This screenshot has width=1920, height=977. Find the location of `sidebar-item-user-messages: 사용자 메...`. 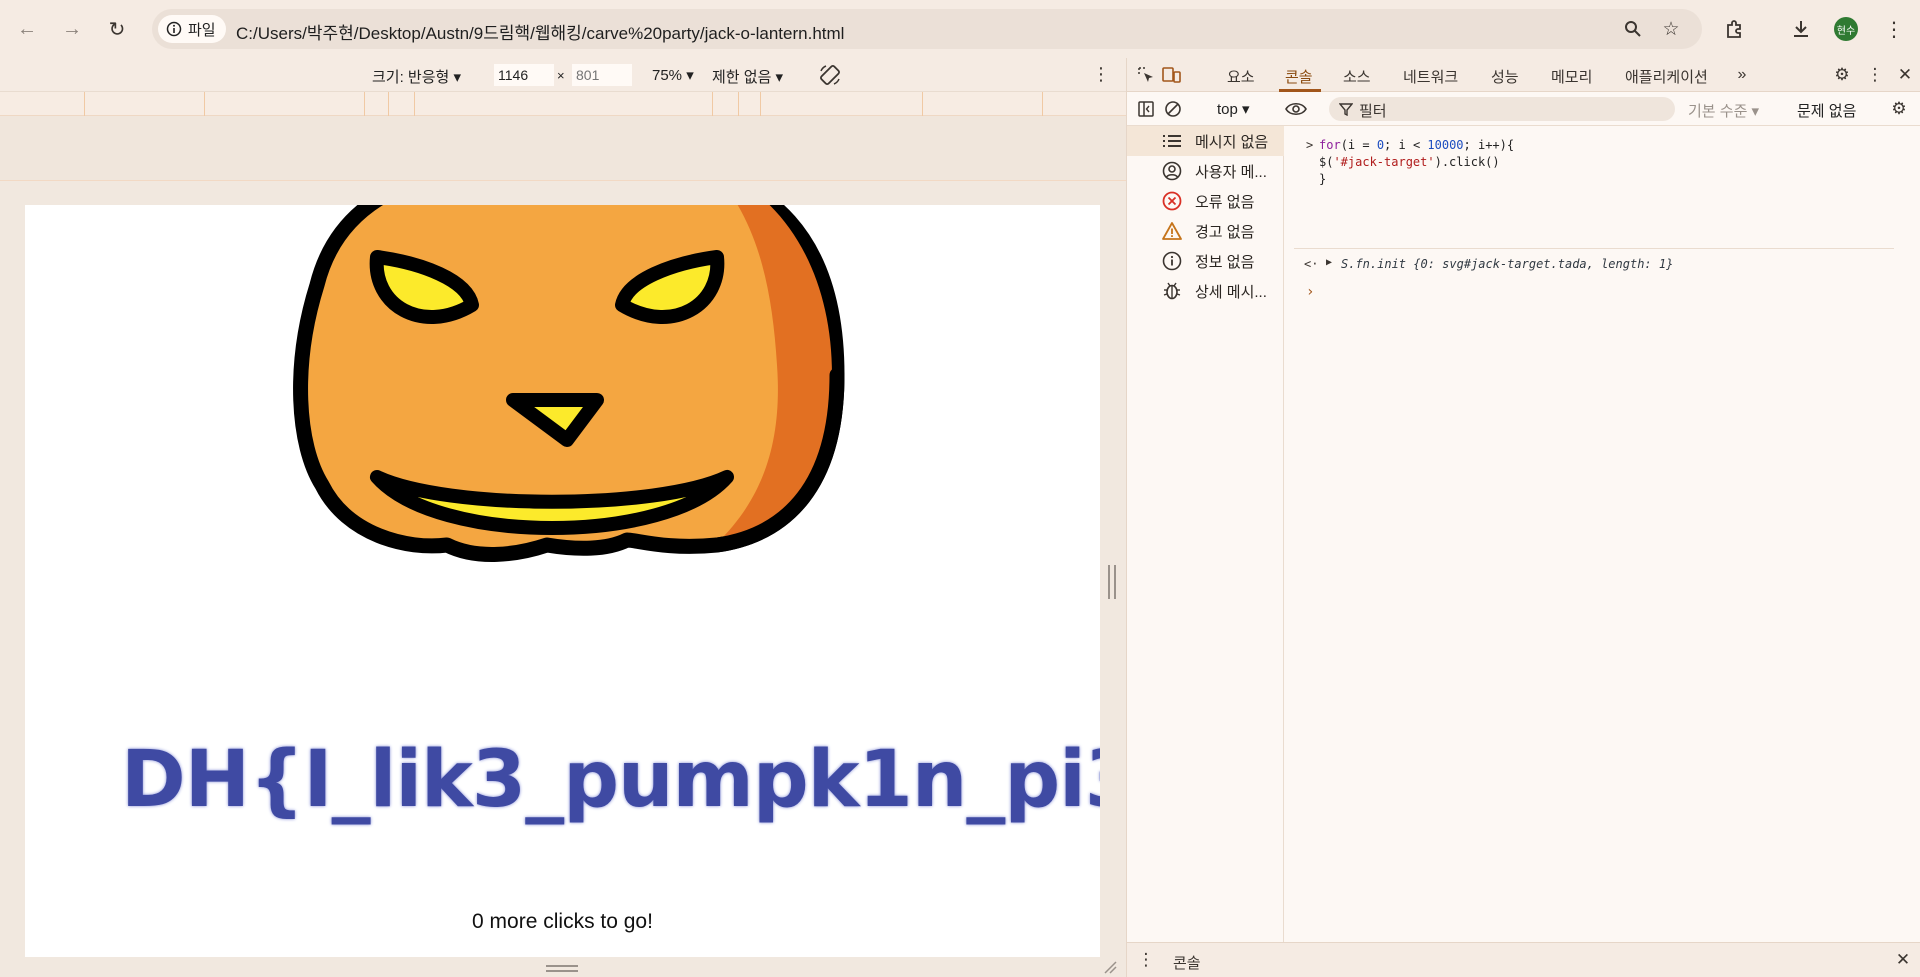

sidebar-item-user-messages: 사용자 메... is located at coordinates (1205, 171).